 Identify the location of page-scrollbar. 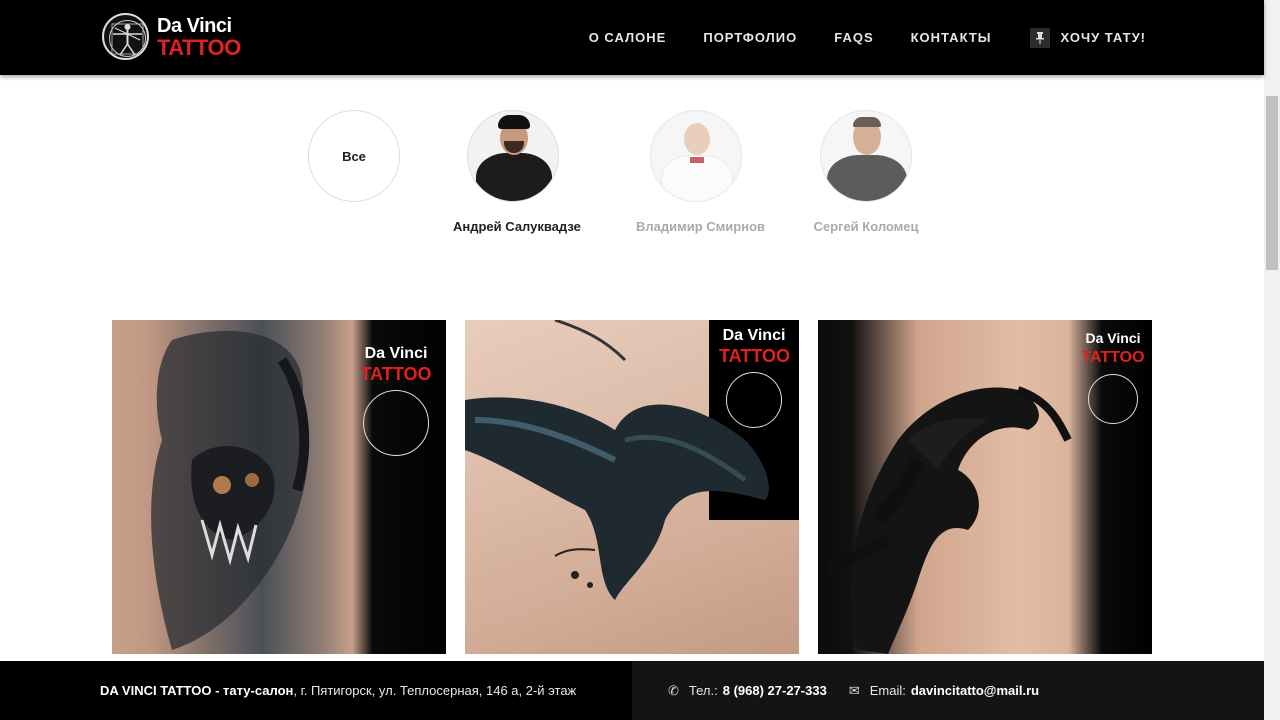
(1272, 360).